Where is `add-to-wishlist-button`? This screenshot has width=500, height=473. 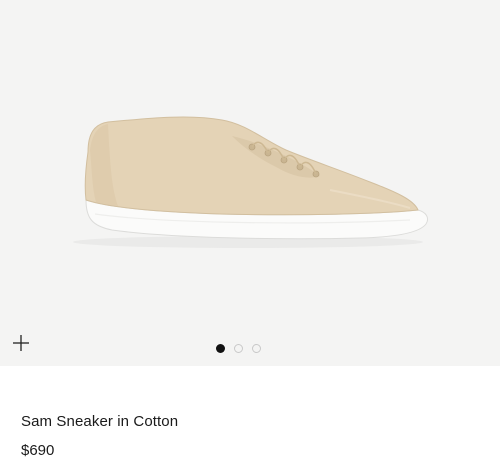 add-to-wishlist-button is located at coordinates (21, 343).